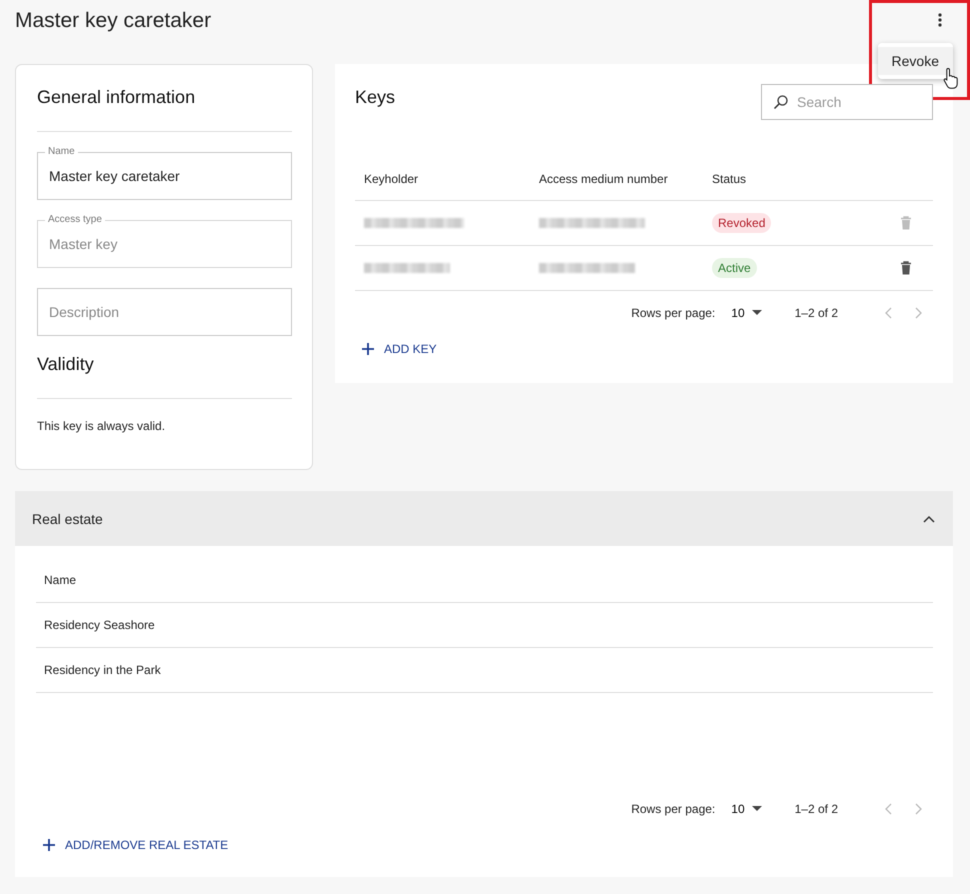 The image size is (970, 894). I want to click on status-tag: Active, so click(734, 268).